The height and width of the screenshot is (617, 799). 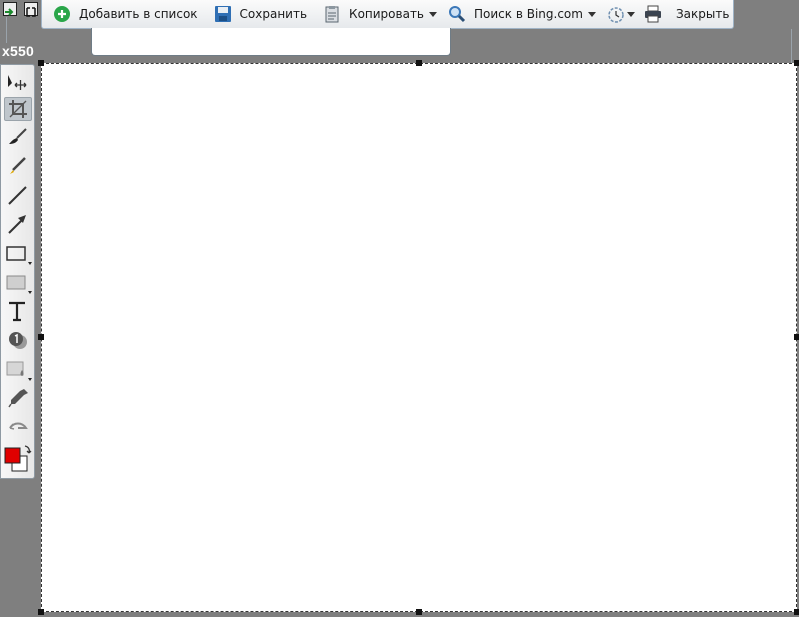 What do you see at coordinates (10, 9) in the screenshot?
I see `green-arrow-button` at bounding box center [10, 9].